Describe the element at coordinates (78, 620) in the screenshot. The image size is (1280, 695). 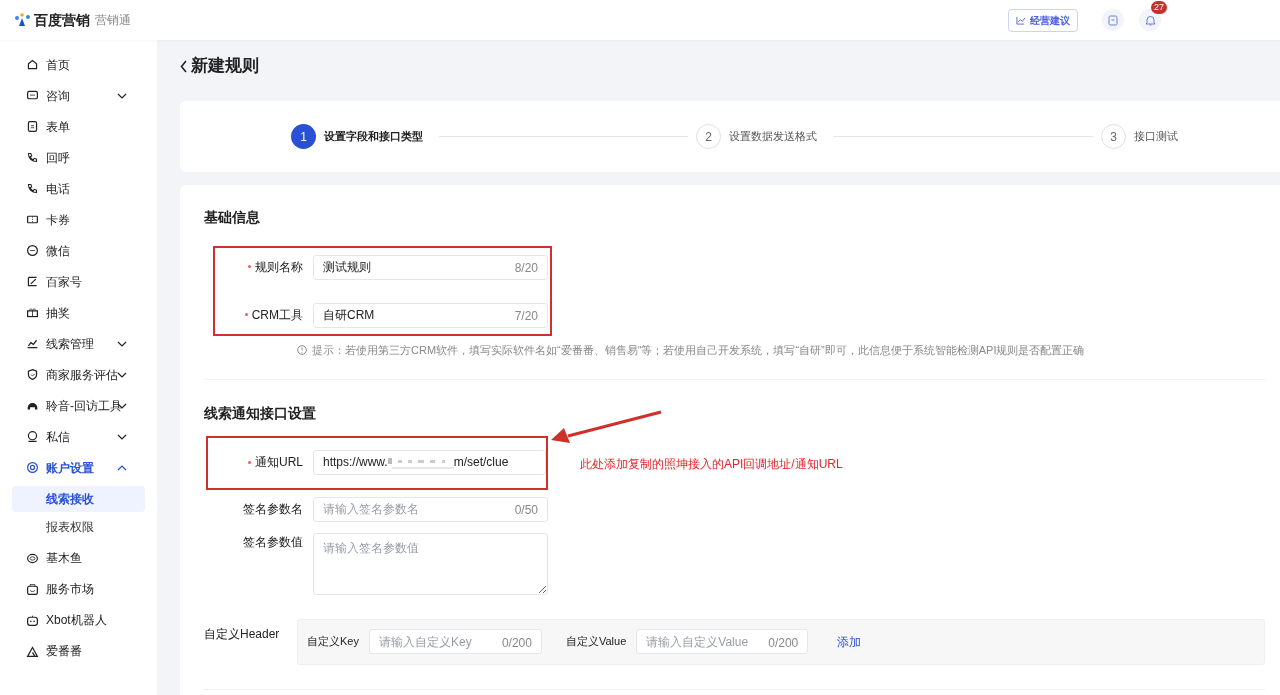
I see `sidebar-item: Xbot机器人` at that location.